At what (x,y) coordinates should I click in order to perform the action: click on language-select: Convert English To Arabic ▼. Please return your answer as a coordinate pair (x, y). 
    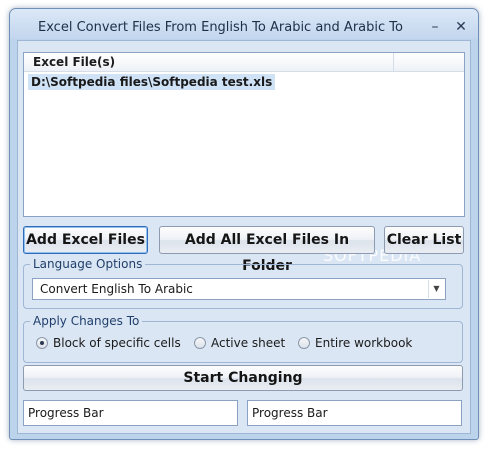
    Looking at the image, I should click on (239, 289).